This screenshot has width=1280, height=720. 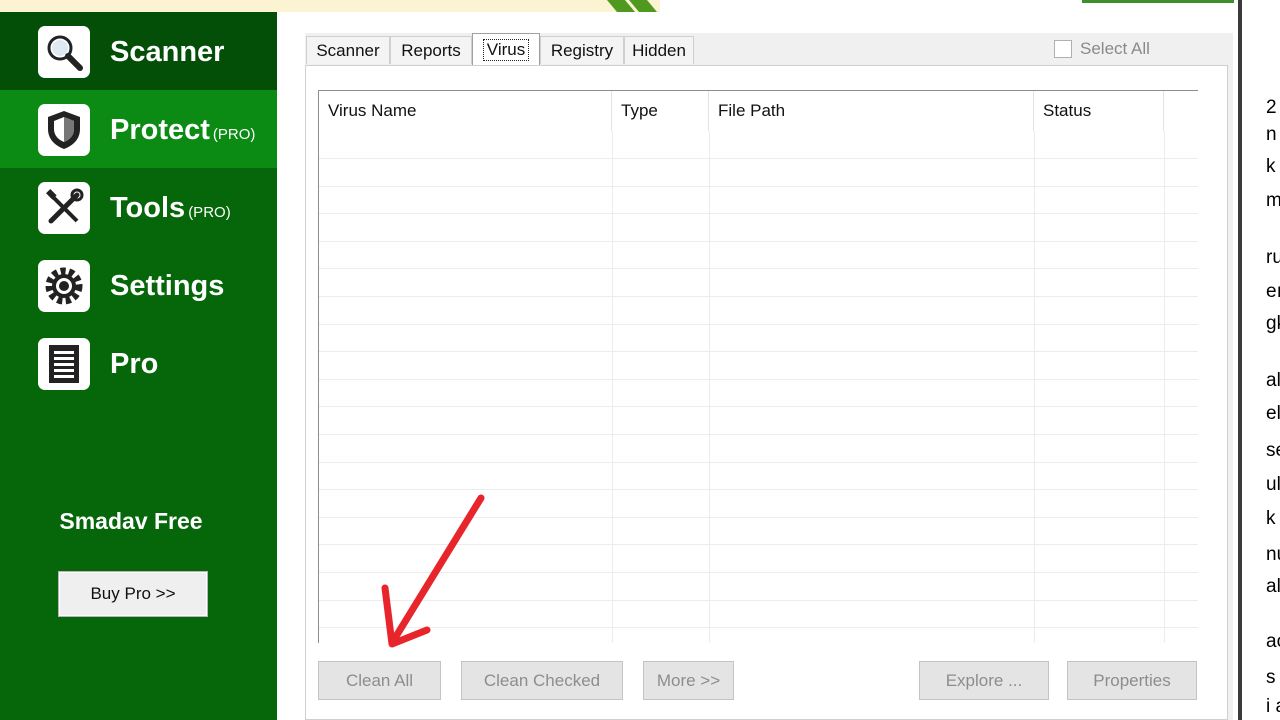 What do you see at coordinates (506, 49) in the screenshot?
I see `tab-virus: Virus` at bounding box center [506, 49].